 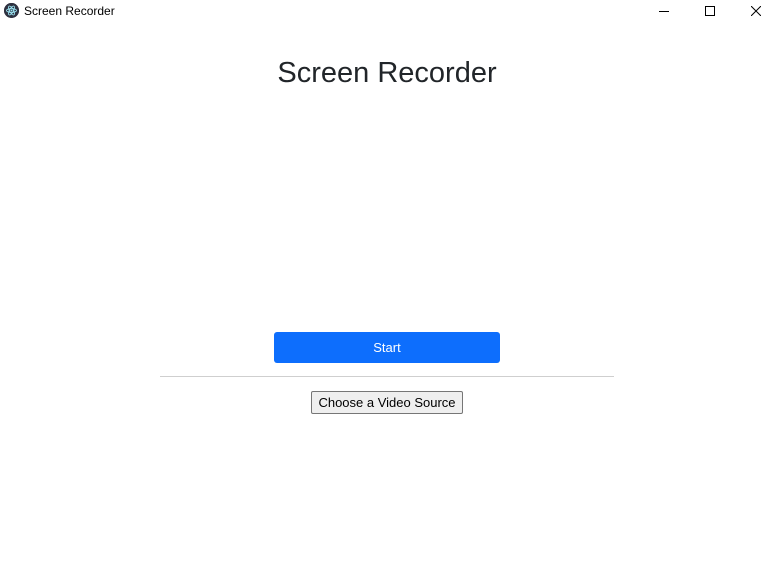 I want to click on minimize-button, so click(x=664, y=11).